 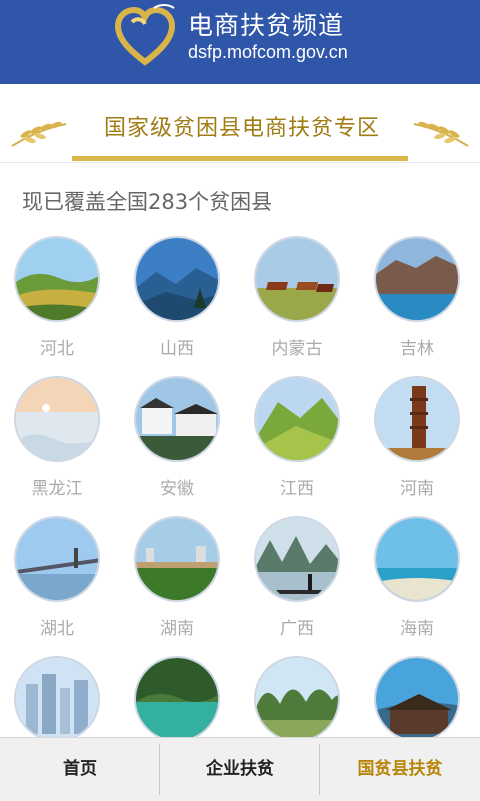 I want to click on province-guangxi: 广西, so click(x=300, y=586).